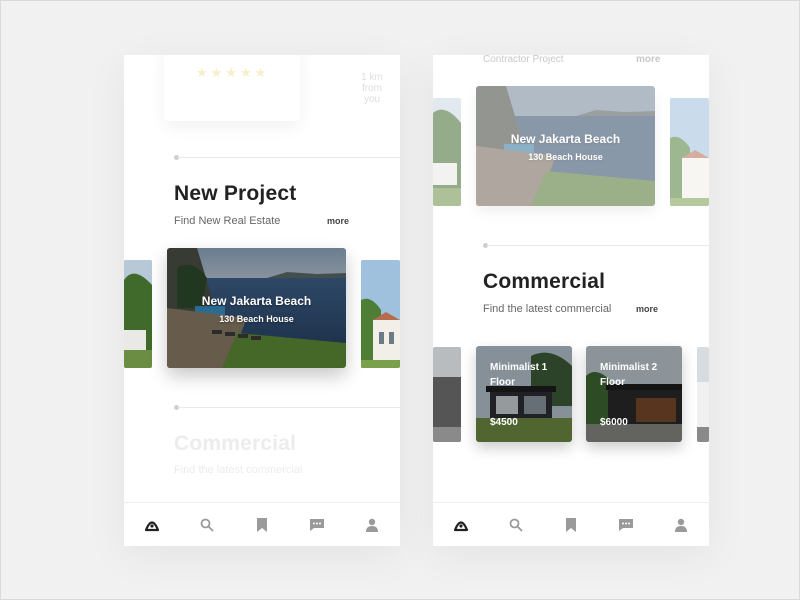  What do you see at coordinates (233, 72) in the screenshot?
I see `rating-stars: ★★★★★` at bounding box center [233, 72].